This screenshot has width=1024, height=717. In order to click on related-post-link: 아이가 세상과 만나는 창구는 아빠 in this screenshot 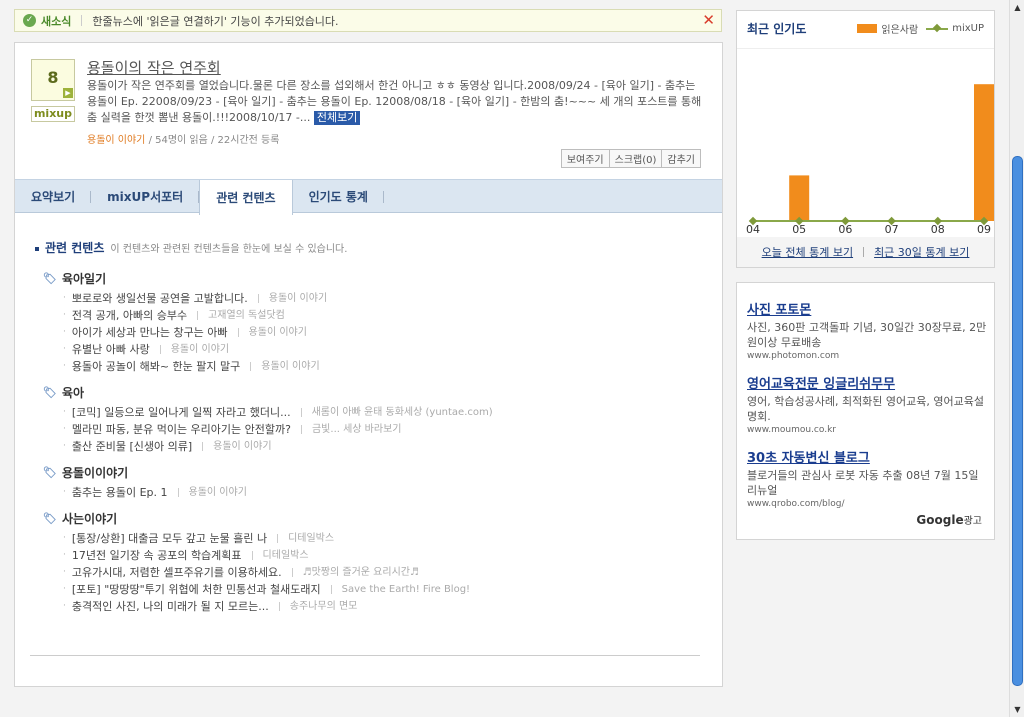, I will do `click(150, 332)`.